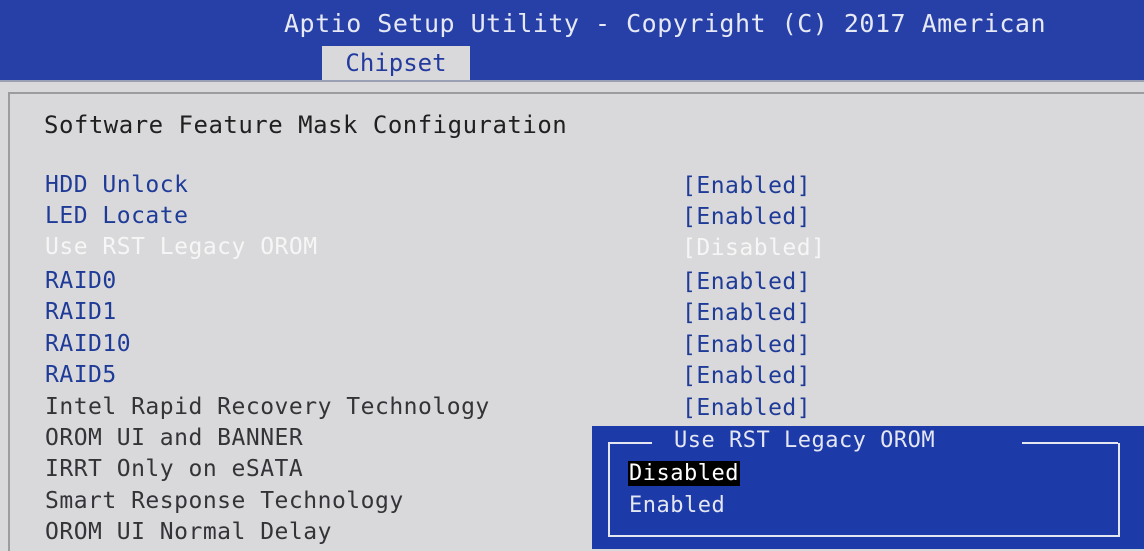 The width and height of the screenshot is (1144, 551). What do you see at coordinates (630, 443) in the screenshot?
I see `popup-frame-top-left` at bounding box center [630, 443].